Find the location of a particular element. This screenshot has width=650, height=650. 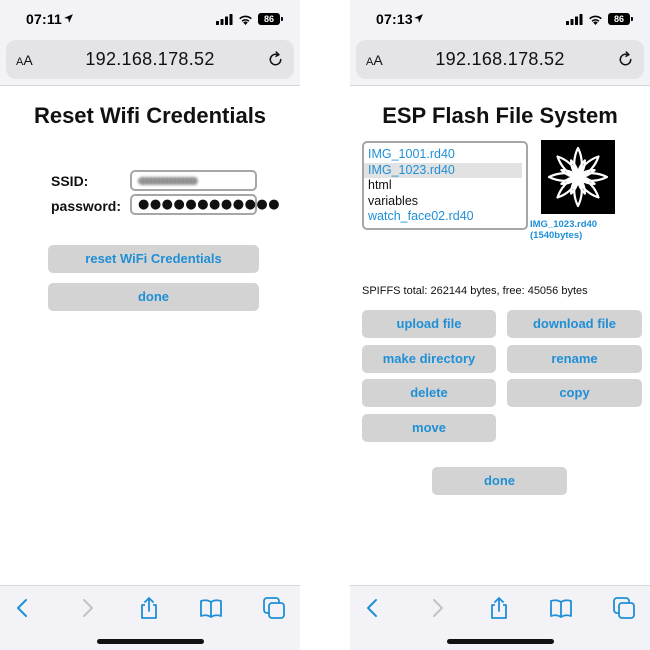

browser-top-bar: 07:13 86 AA 192.168.178.52 is located at coordinates (500, 43).